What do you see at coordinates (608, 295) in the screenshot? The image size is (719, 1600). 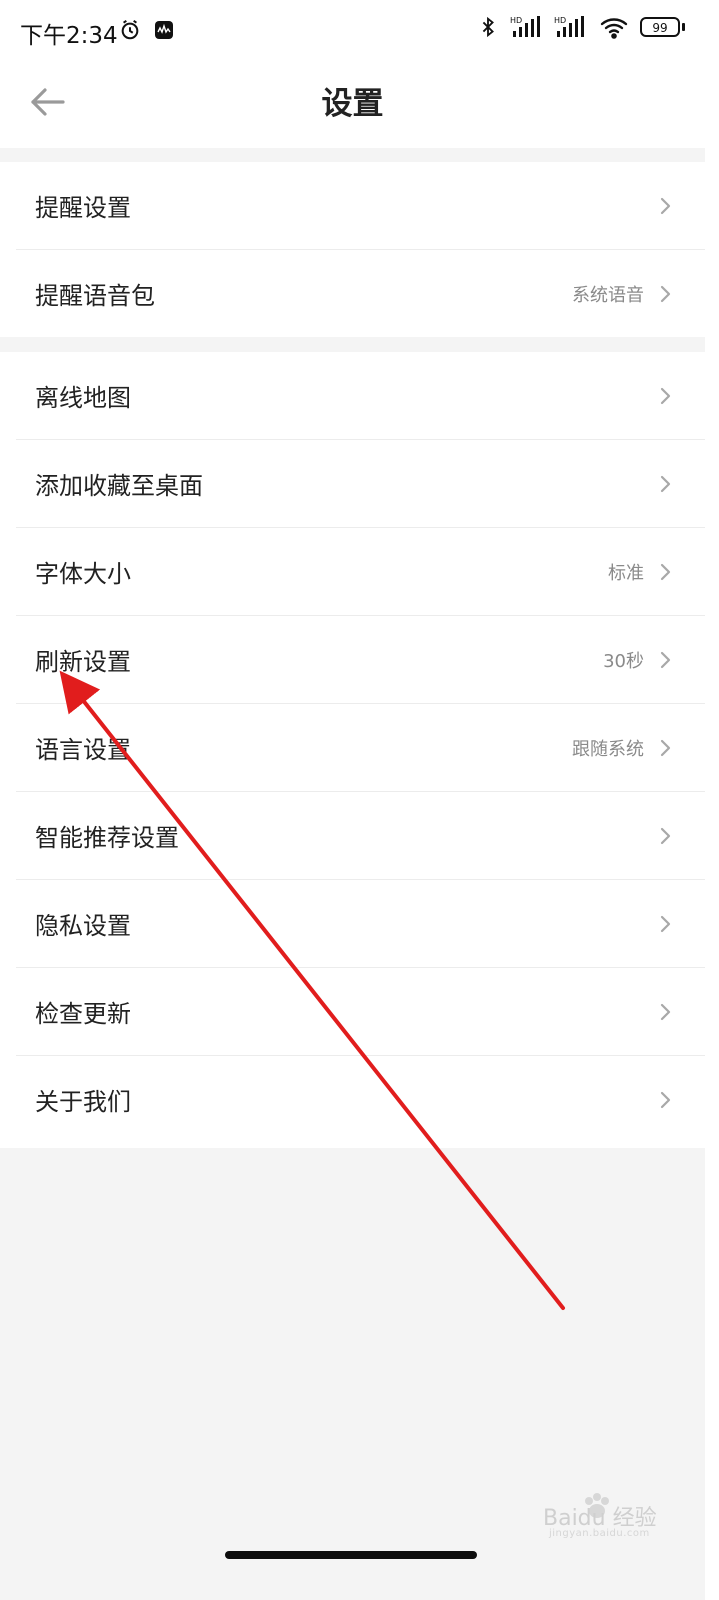 I see `row-value: 系统语音` at bounding box center [608, 295].